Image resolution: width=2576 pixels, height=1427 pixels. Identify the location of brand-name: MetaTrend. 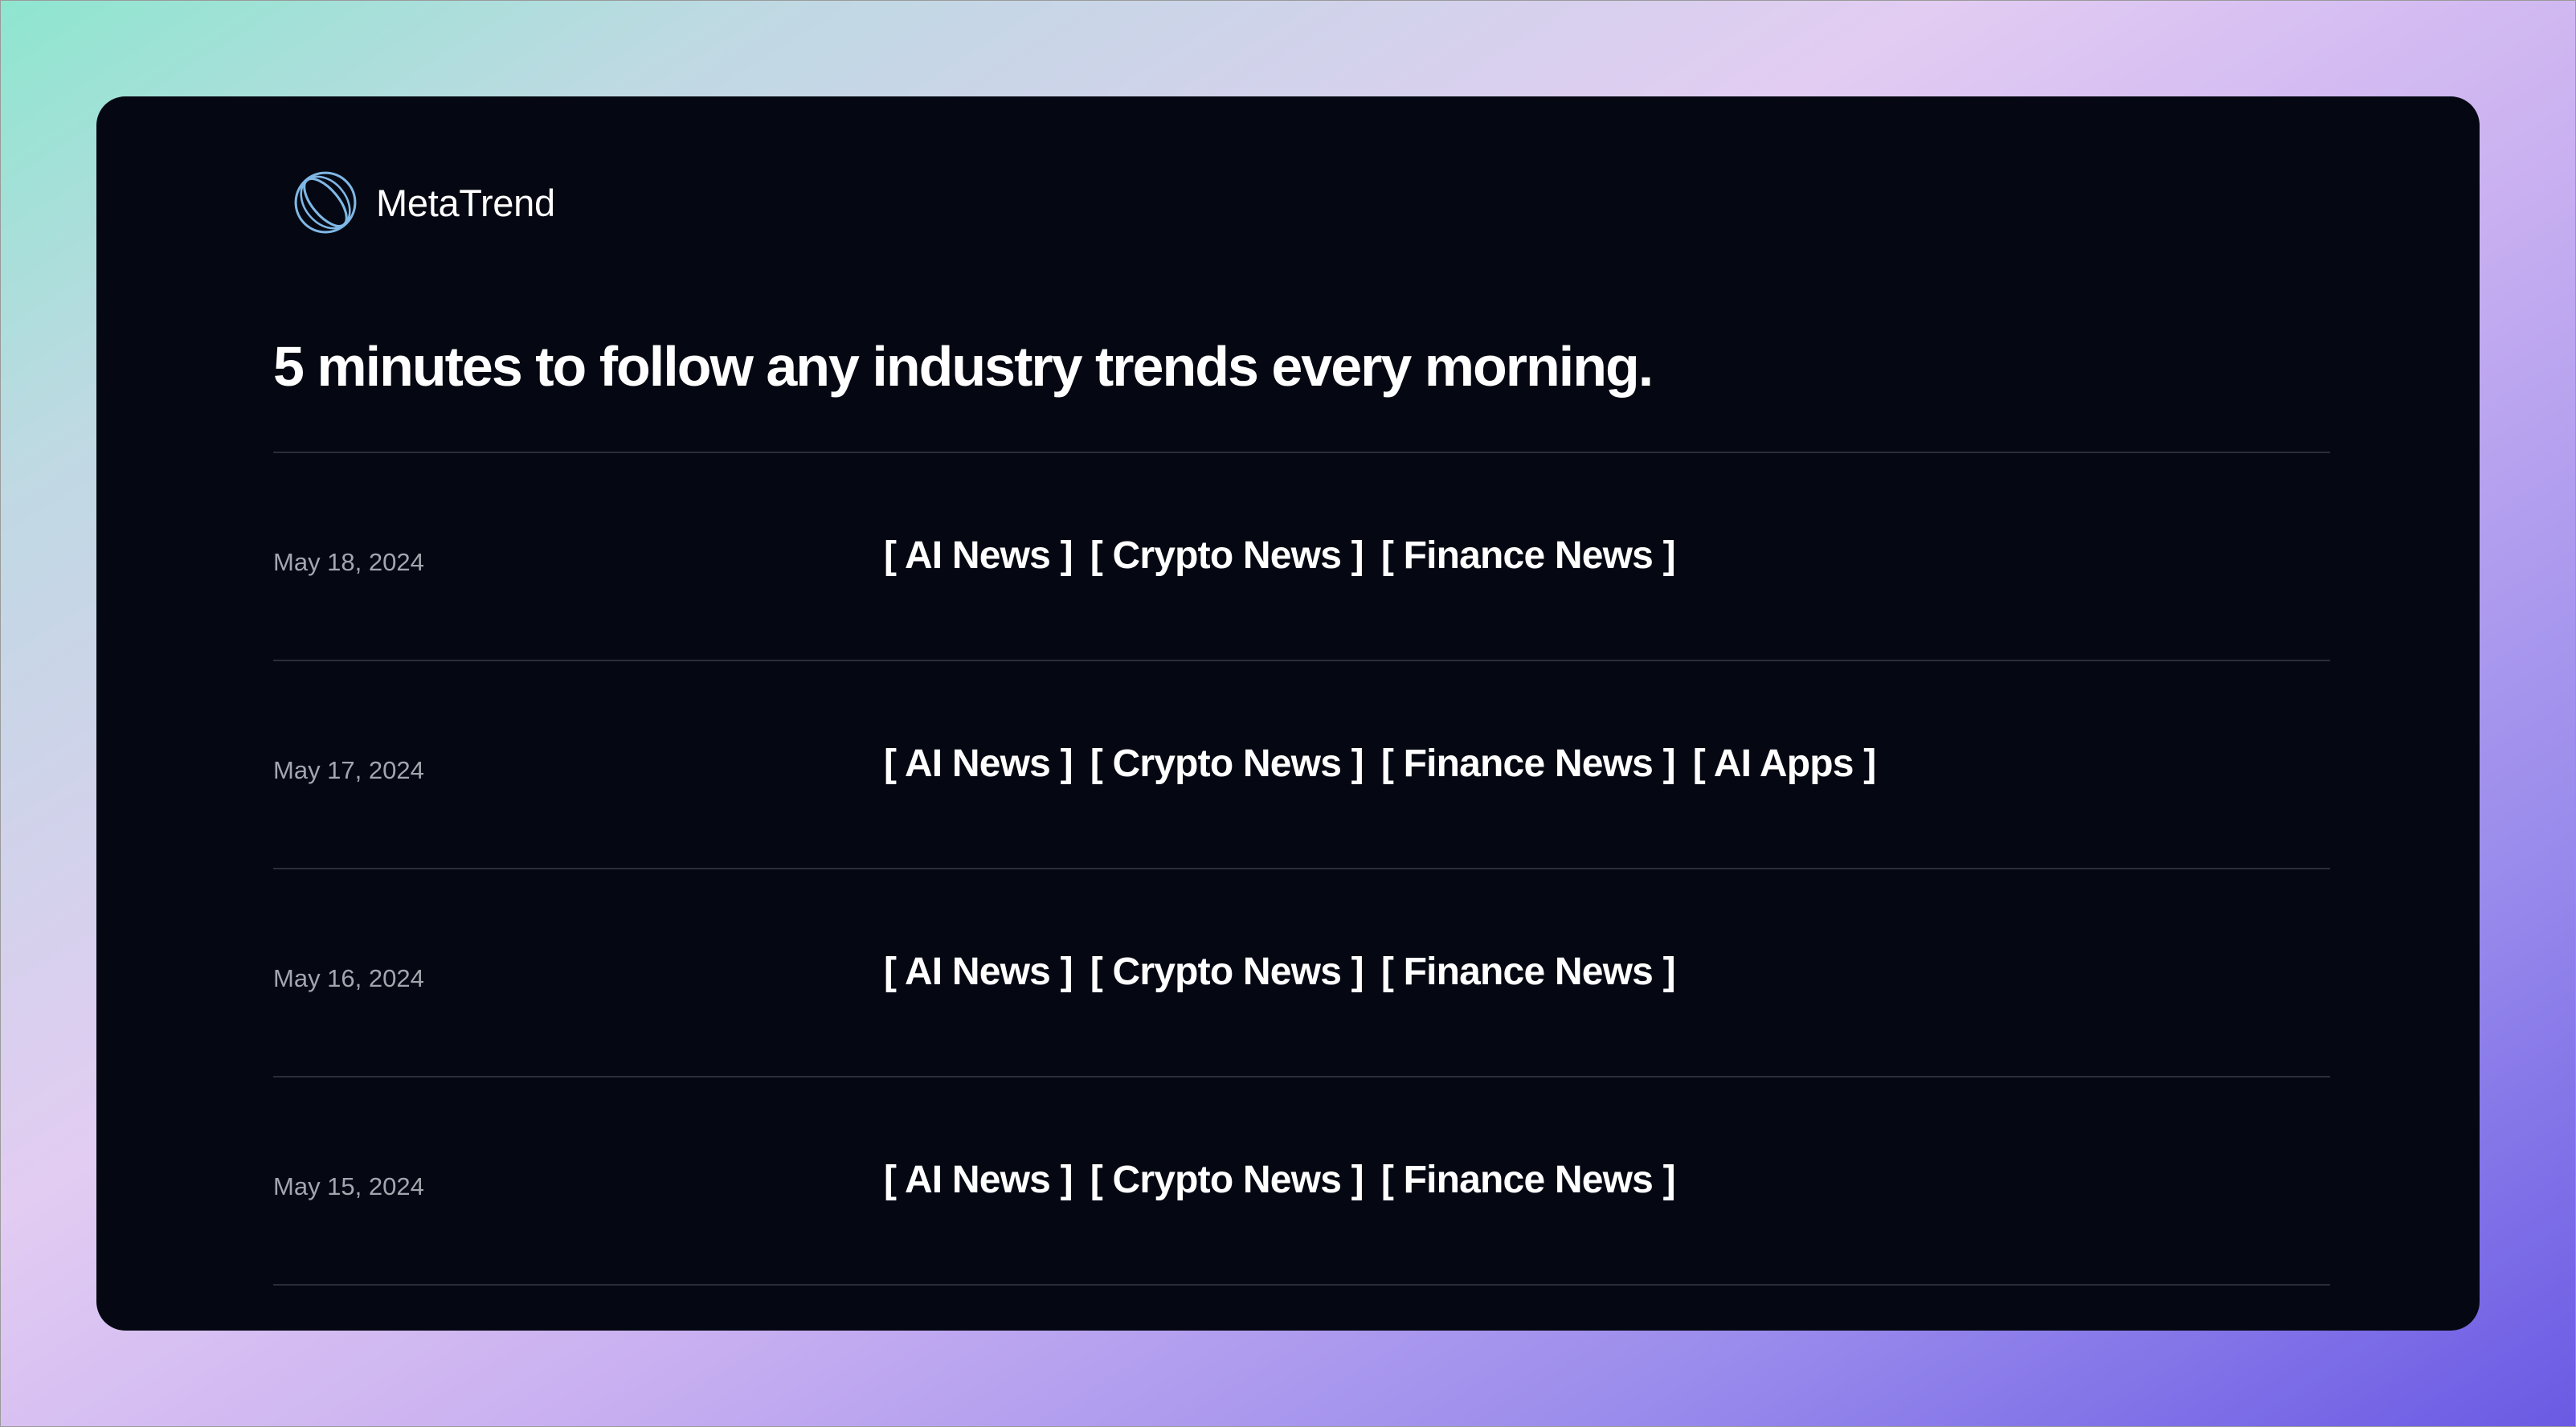
(466, 202).